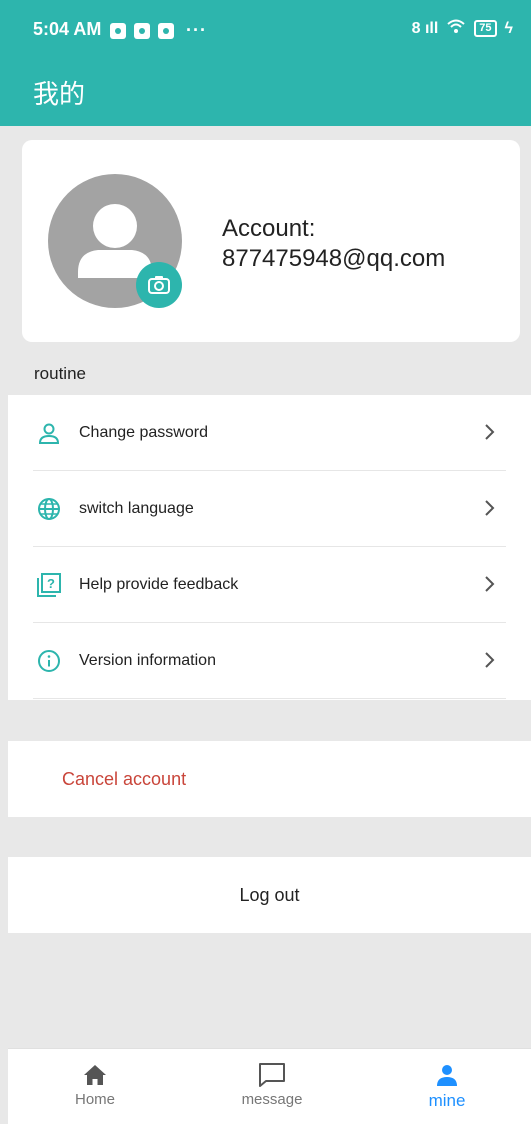 Image resolution: width=531 pixels, height=1124 pixels. I want to click on nav-item-mine: mine, so click(447, 1085).